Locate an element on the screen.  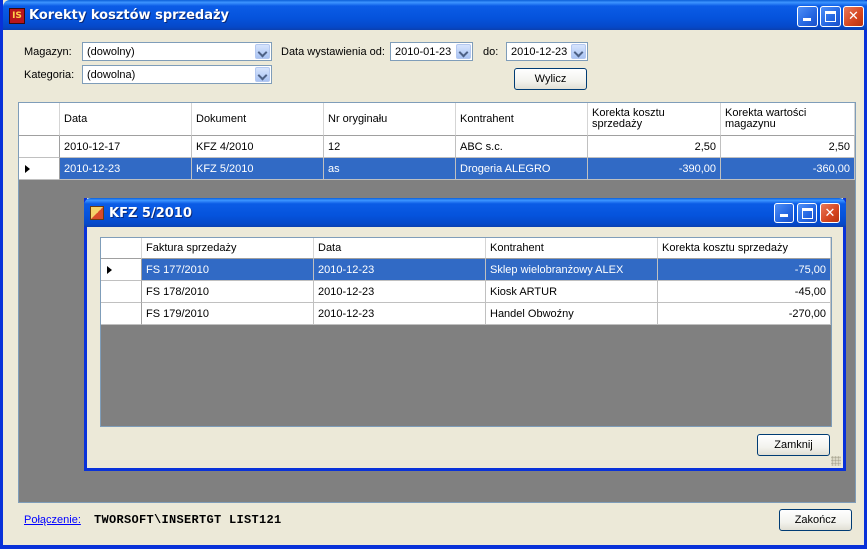
title-bar: IS Korekty kosztów sprzedaży ✕ is located at coordinates (435, 15).